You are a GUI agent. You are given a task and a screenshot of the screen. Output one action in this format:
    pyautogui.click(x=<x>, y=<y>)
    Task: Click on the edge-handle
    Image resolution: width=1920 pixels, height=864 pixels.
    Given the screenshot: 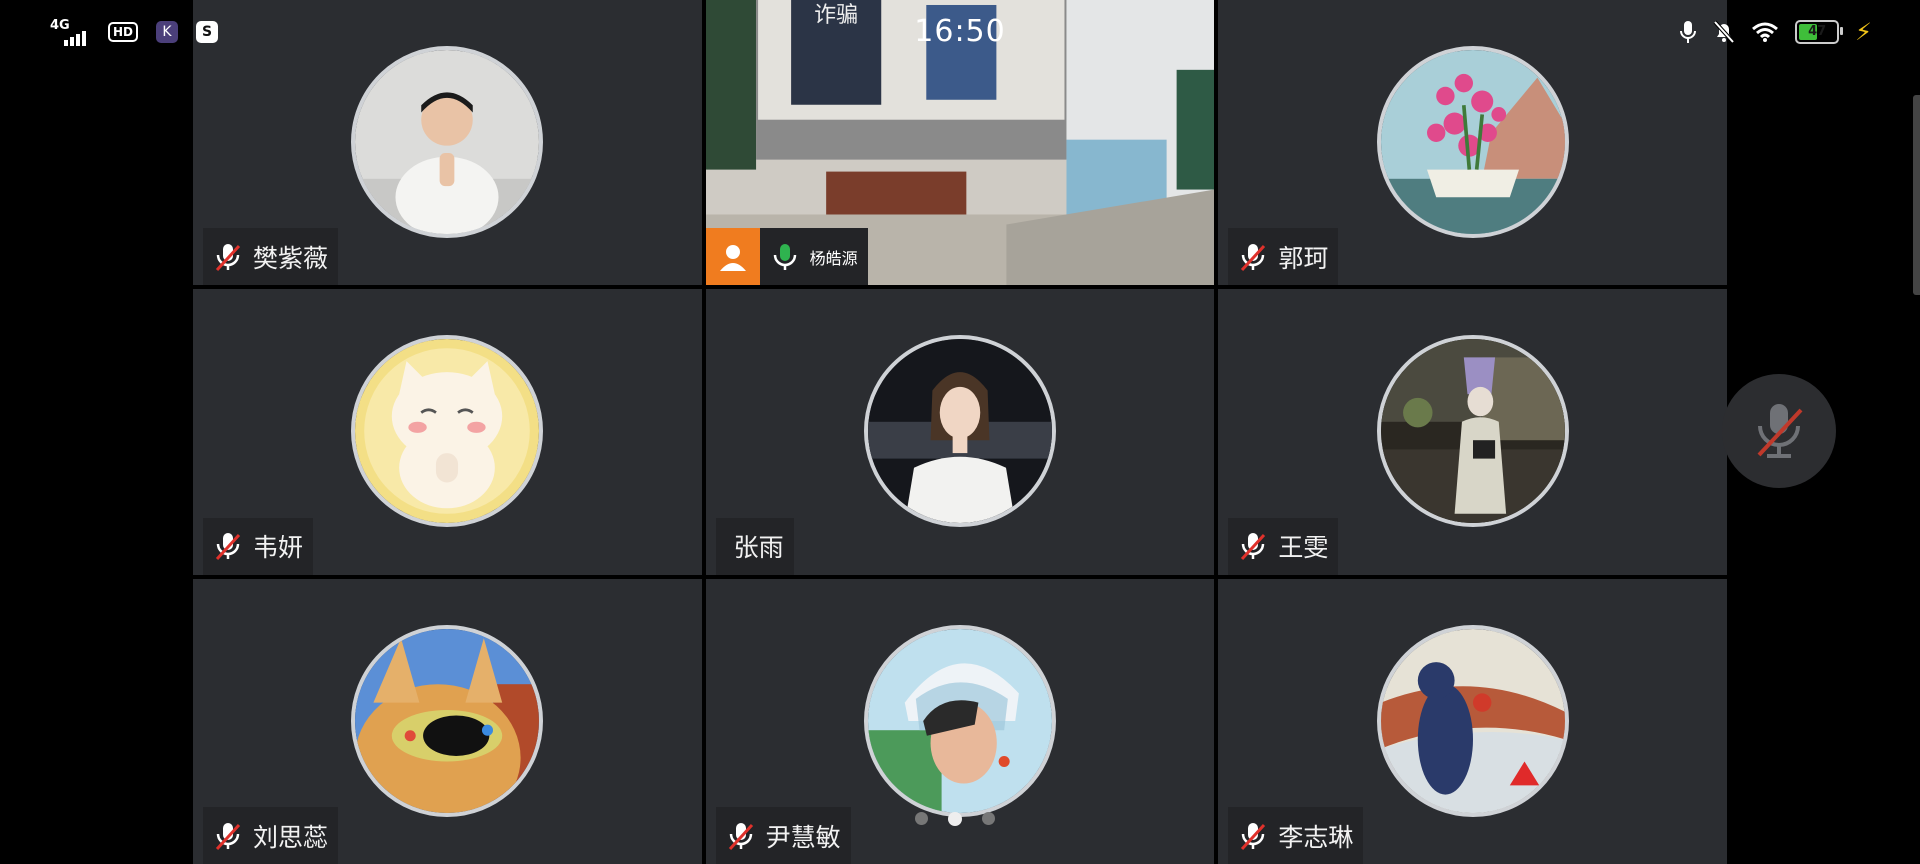 What is the action you would take?
    pyautogui.click(x=1916, y=195)
    